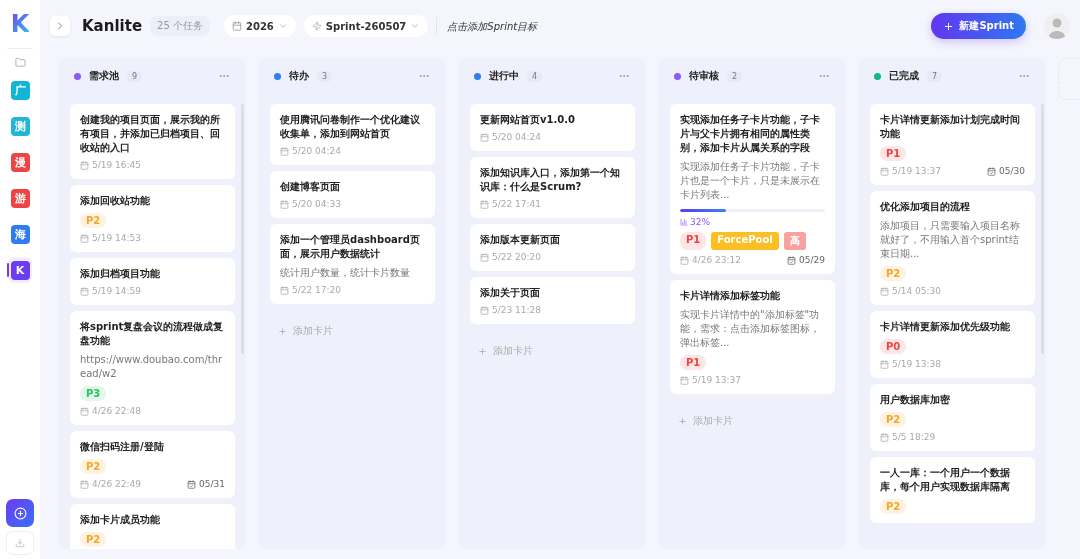 Image resolution: width=1080 pixels, height=559 pixels. I want to click on card-title: 使用腾讯问卷制作一个优化建议收集单，添加到网站首页, so click(350, 127).